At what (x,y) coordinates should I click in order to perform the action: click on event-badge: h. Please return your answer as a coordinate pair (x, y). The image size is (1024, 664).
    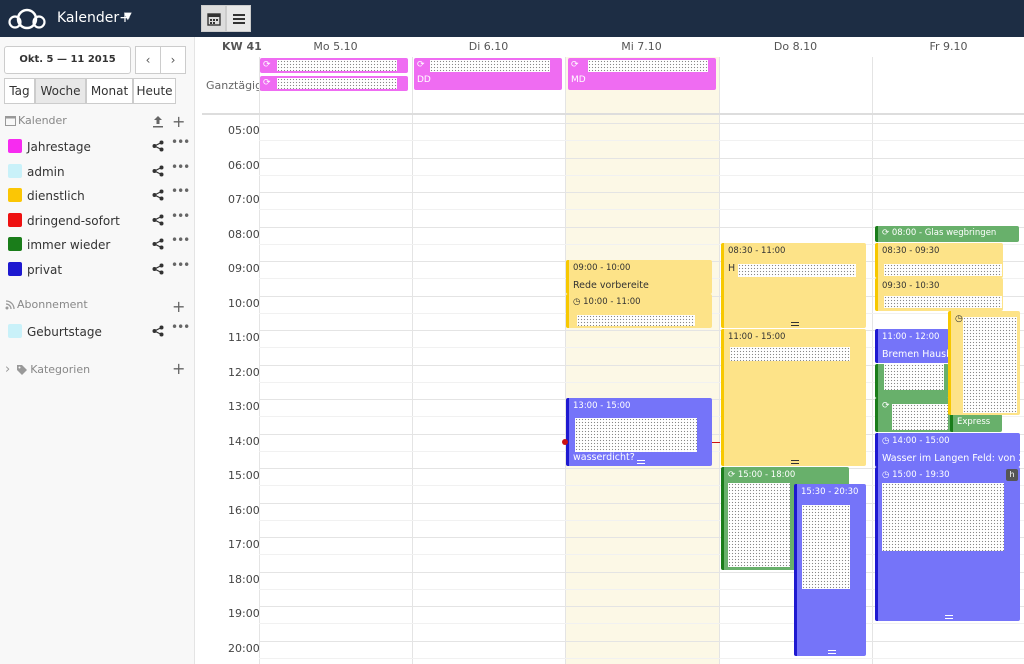
    Looking at the image, I should click on (1012, 475).